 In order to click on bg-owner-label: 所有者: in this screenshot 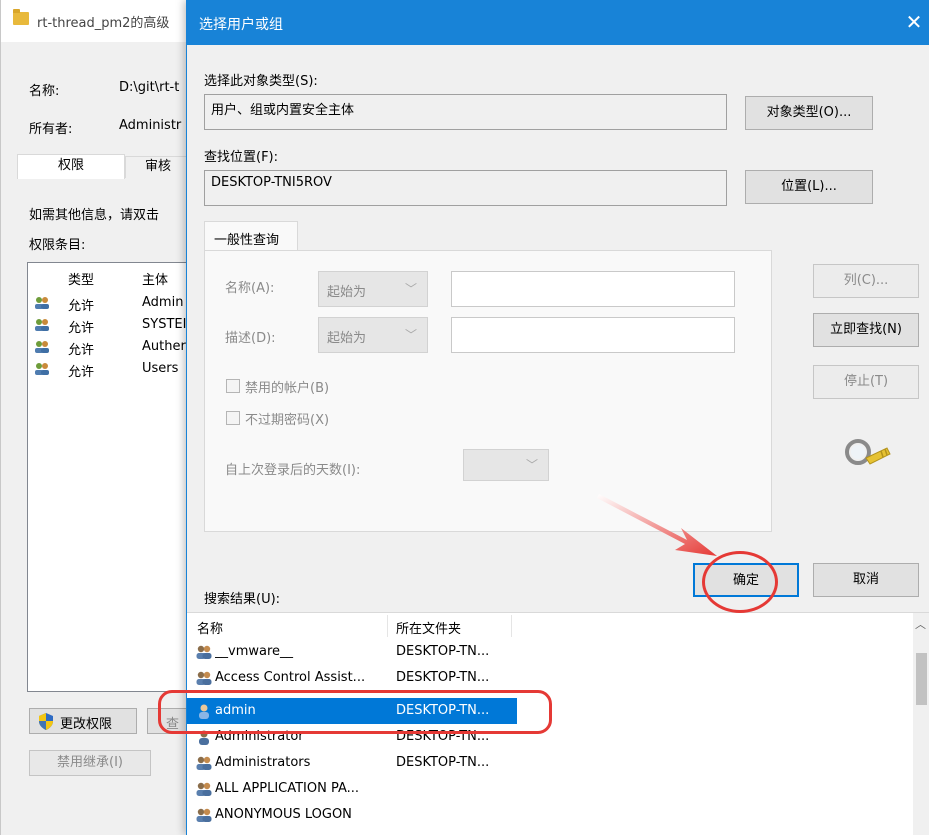, I will do `click(51, 129)`.